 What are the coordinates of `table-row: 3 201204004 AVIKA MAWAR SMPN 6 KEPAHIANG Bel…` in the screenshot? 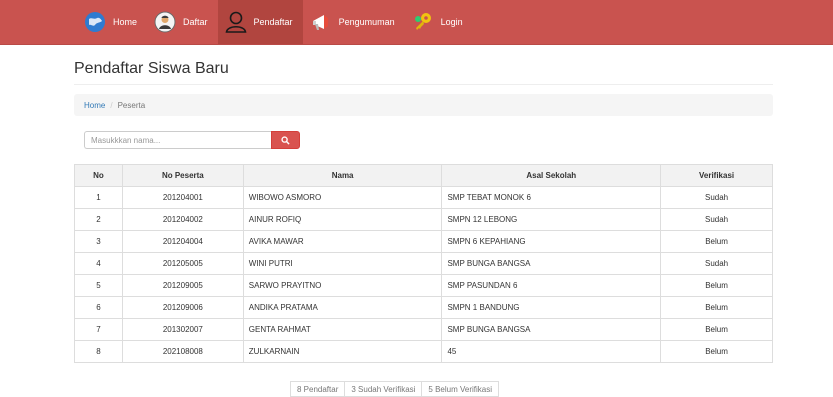 It's located at (423, 241).